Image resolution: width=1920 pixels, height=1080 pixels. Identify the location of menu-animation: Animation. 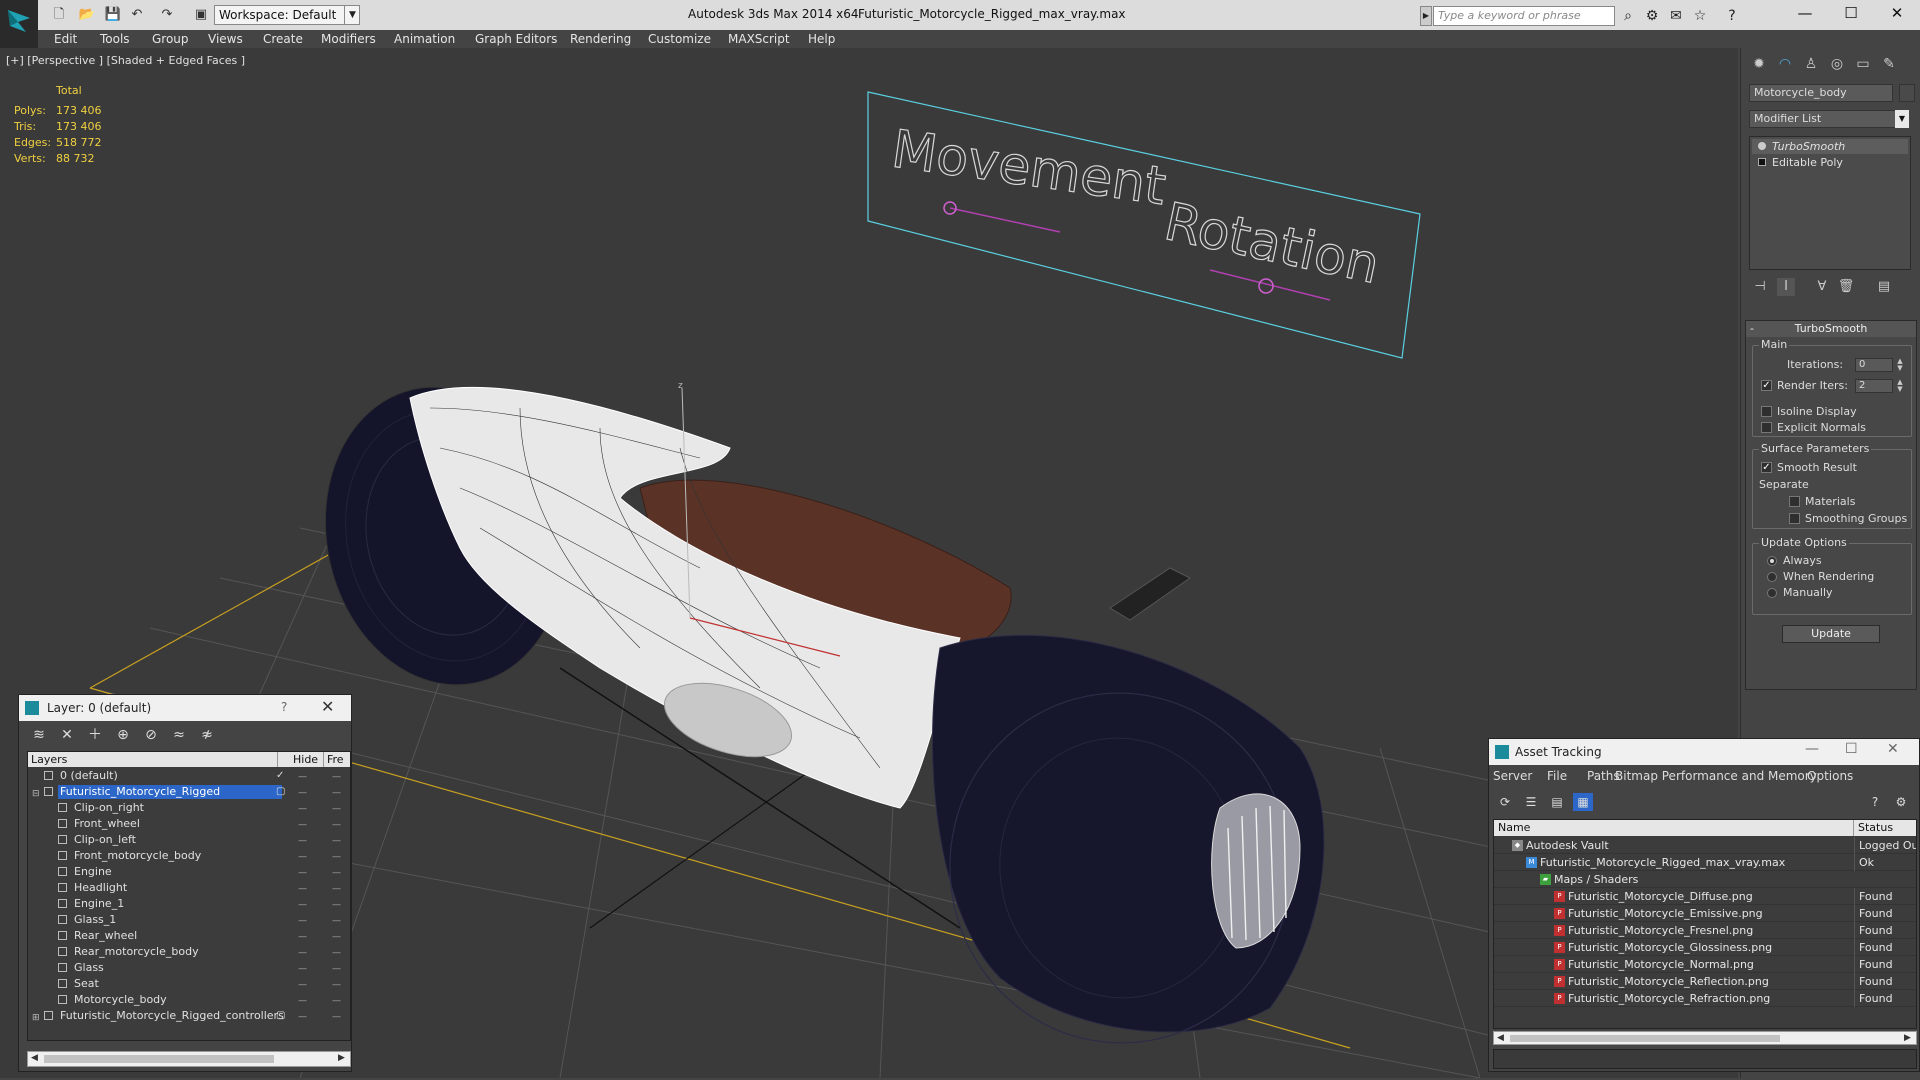
(424, 39).